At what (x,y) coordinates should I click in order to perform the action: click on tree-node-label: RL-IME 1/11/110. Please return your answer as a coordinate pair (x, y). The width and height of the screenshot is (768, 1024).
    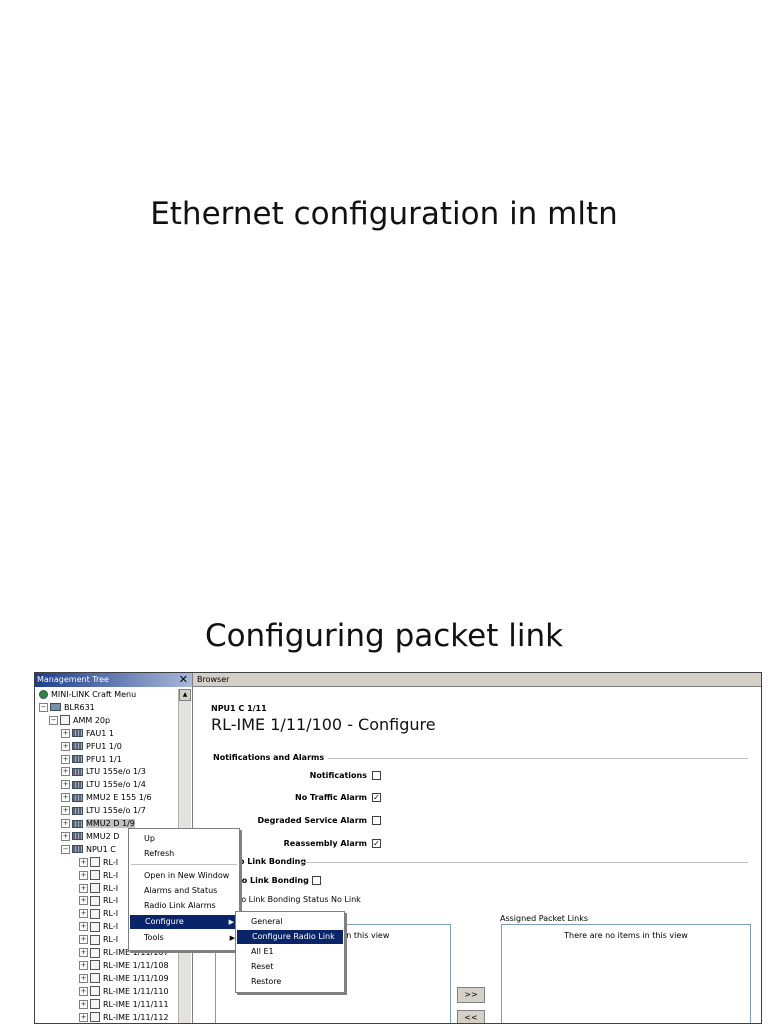
    Looking at the image, I should click on (136, 991).